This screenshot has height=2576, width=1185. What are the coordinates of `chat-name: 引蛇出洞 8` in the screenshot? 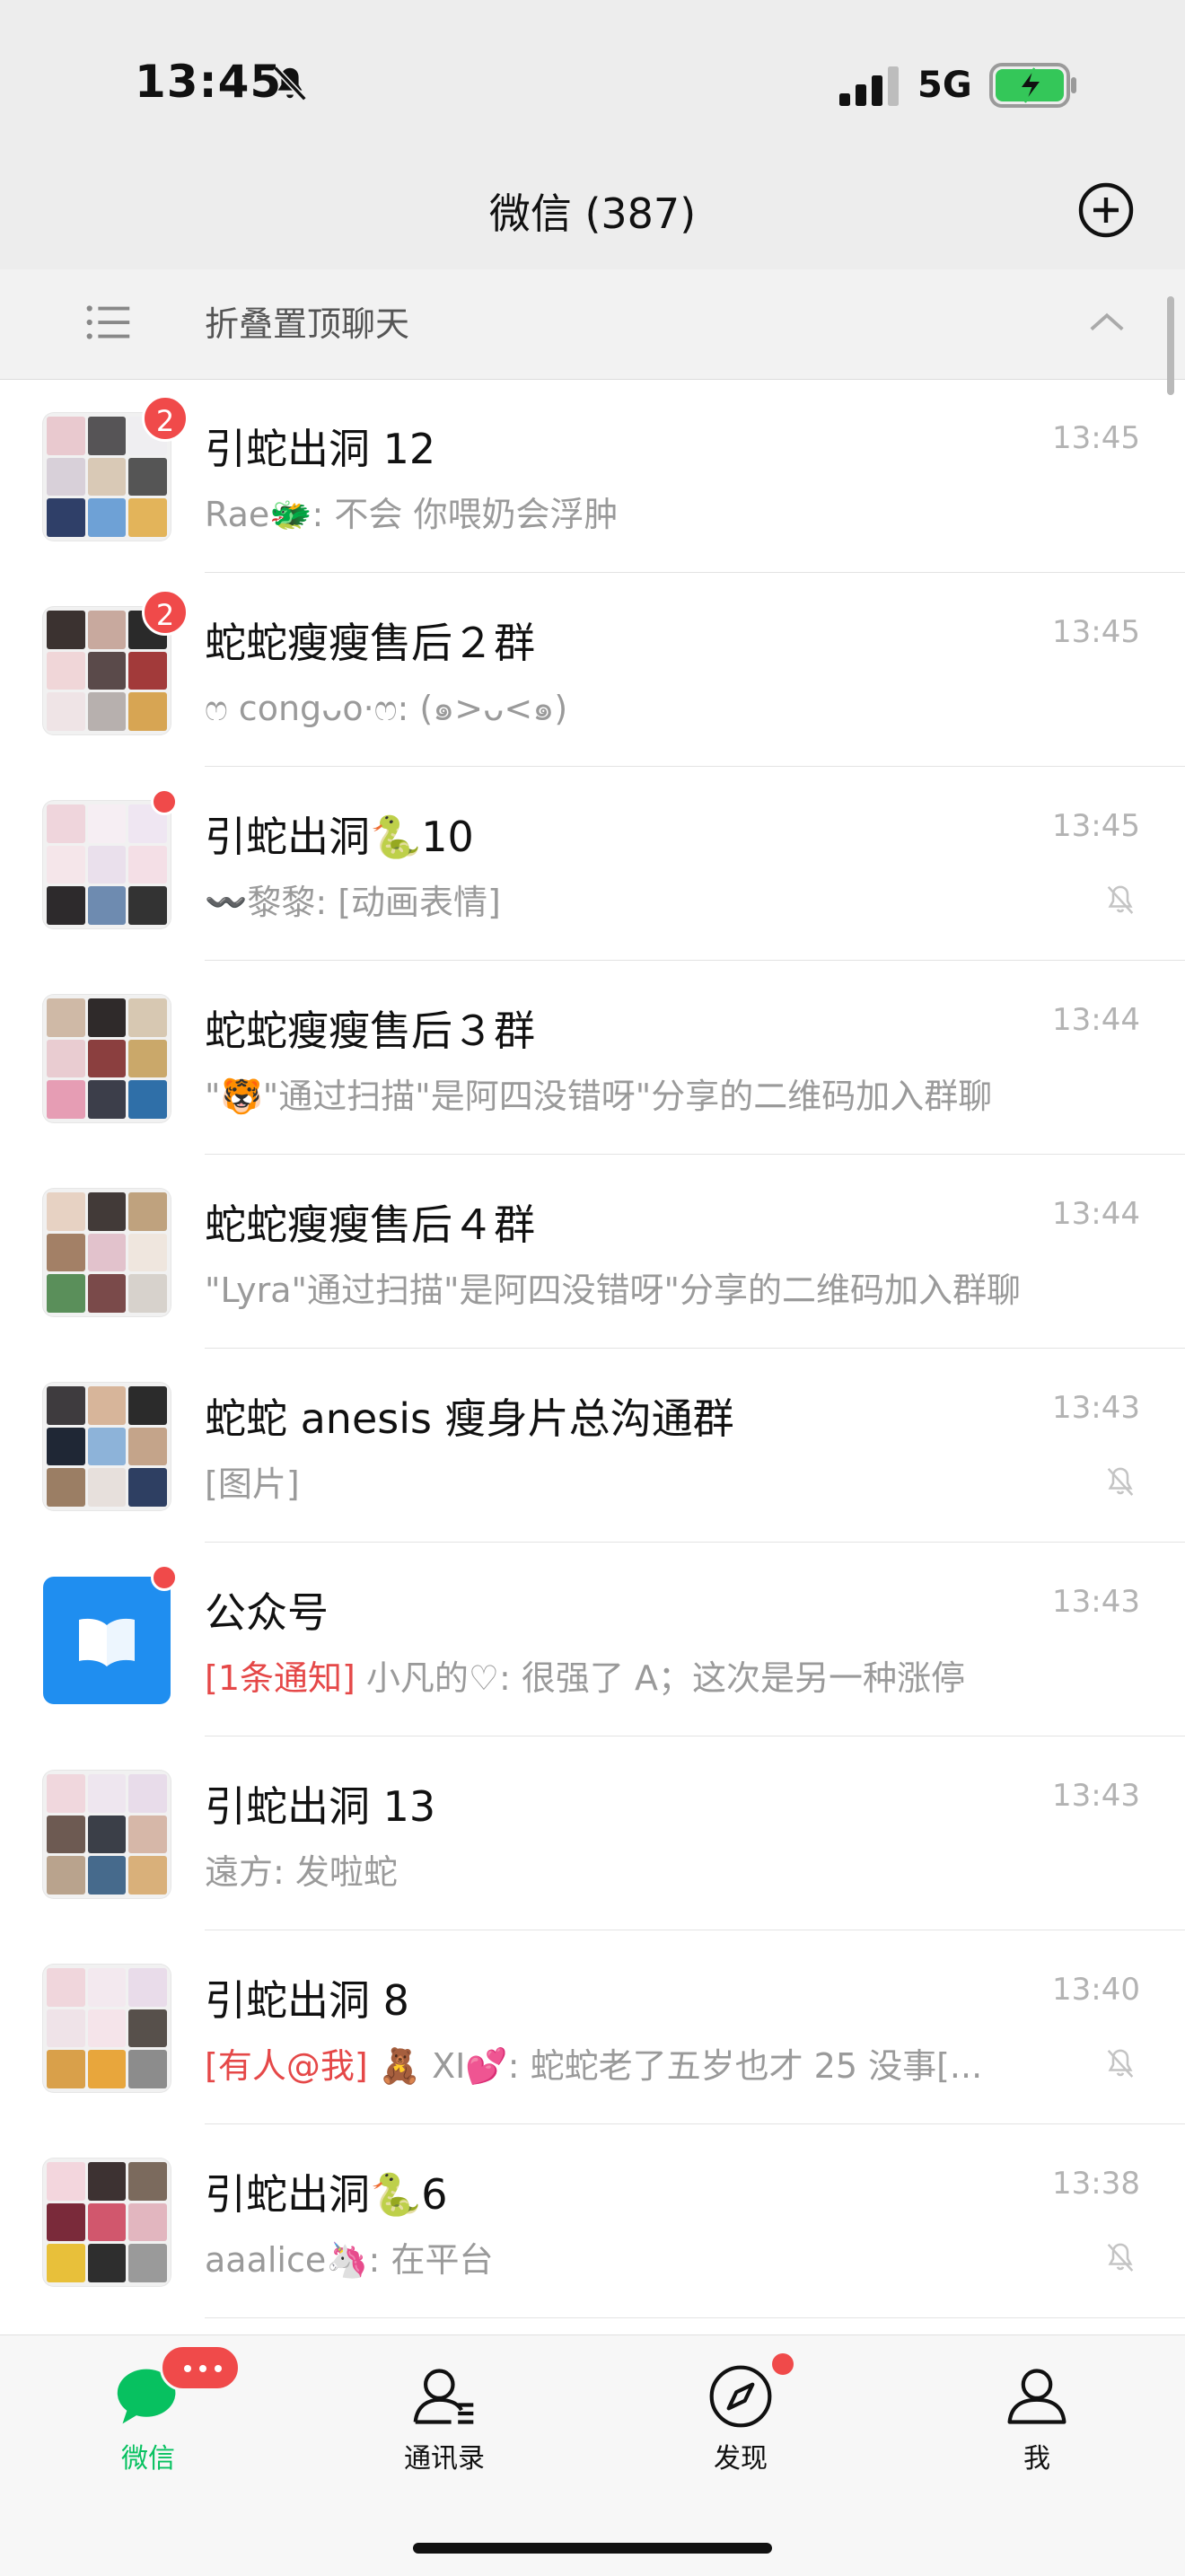 It's located at (307, 2000).